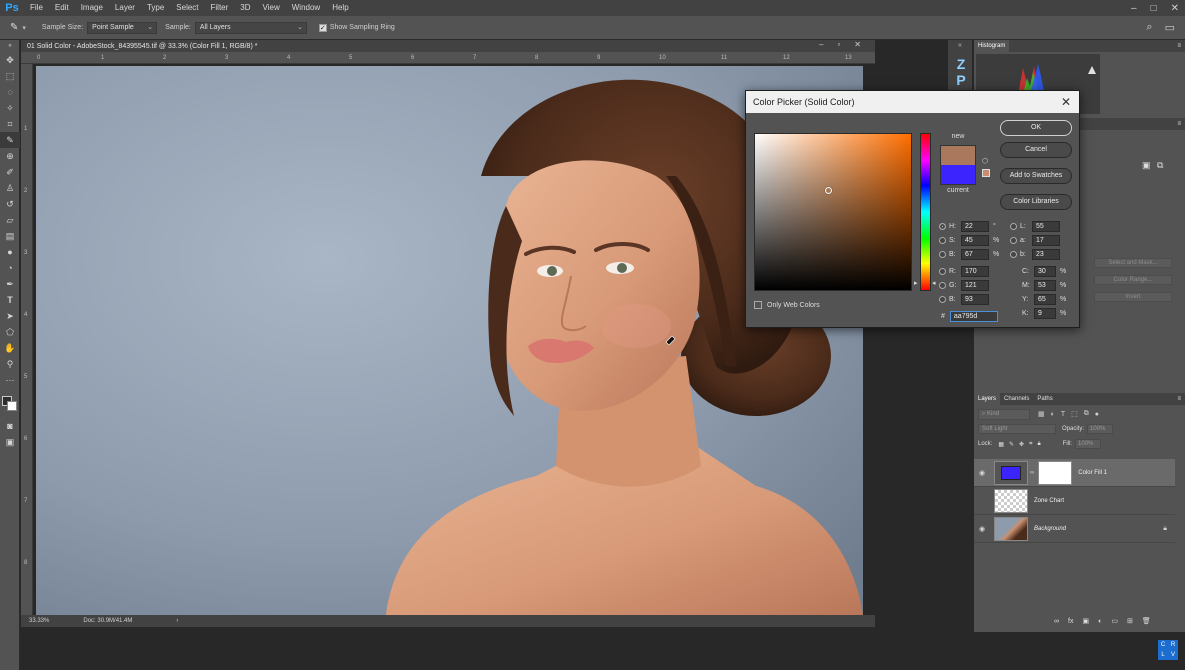 Image resolution: width=1185 pixels, height=670 pixels. I want to click on filter-pixel-icon: ▦, so click(1041, 414).